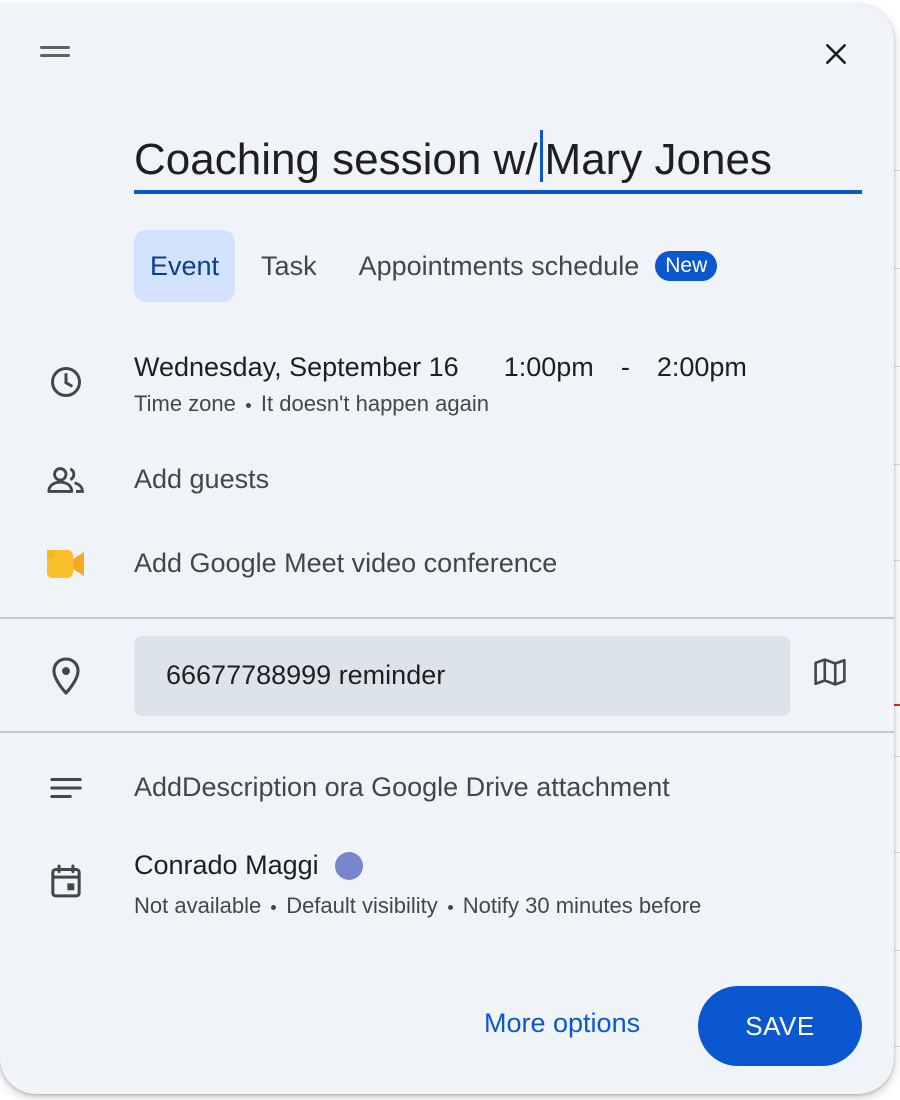 Image resolution: width=900 pixels, height=1100 pixels. What do you see at coordinates (306, 675) in the screenshot?
I see `location-value: 66677788999 reminder` at bounding box center [306, 675].